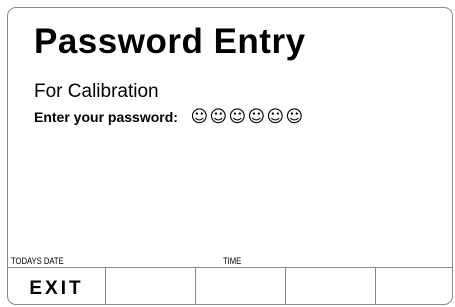 This screenshot has width=455, height=307. I want to click on exit-button-label: EXIT, so click(56, 288).